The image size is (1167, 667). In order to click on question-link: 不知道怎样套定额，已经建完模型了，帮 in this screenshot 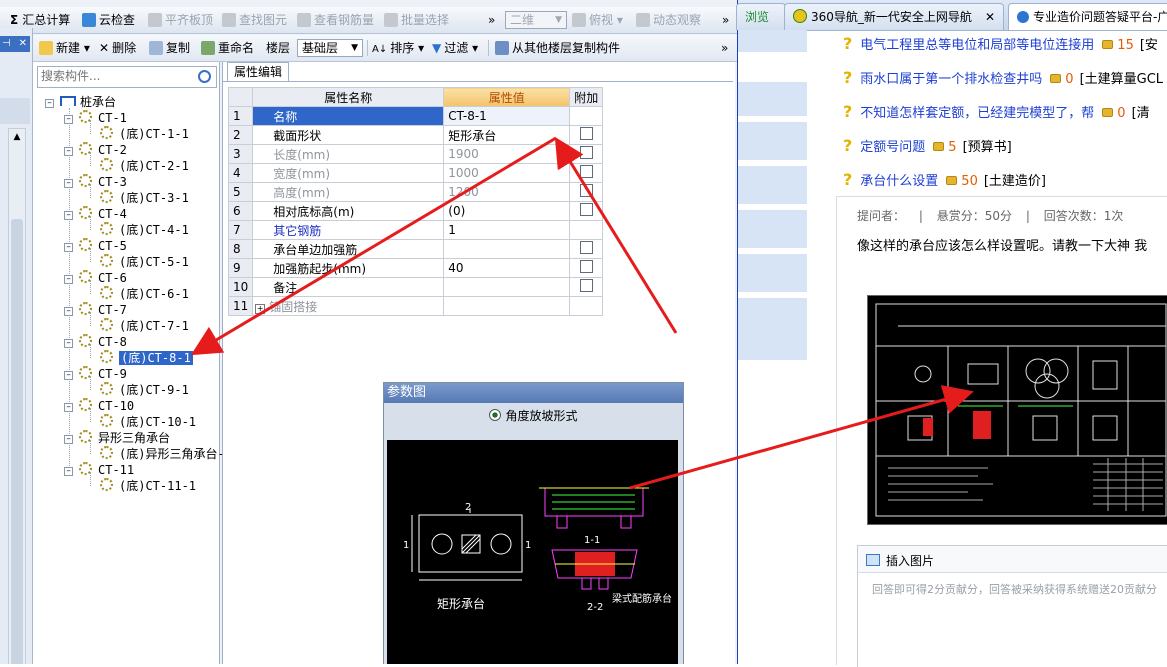, I will do `click(977, 113)`.